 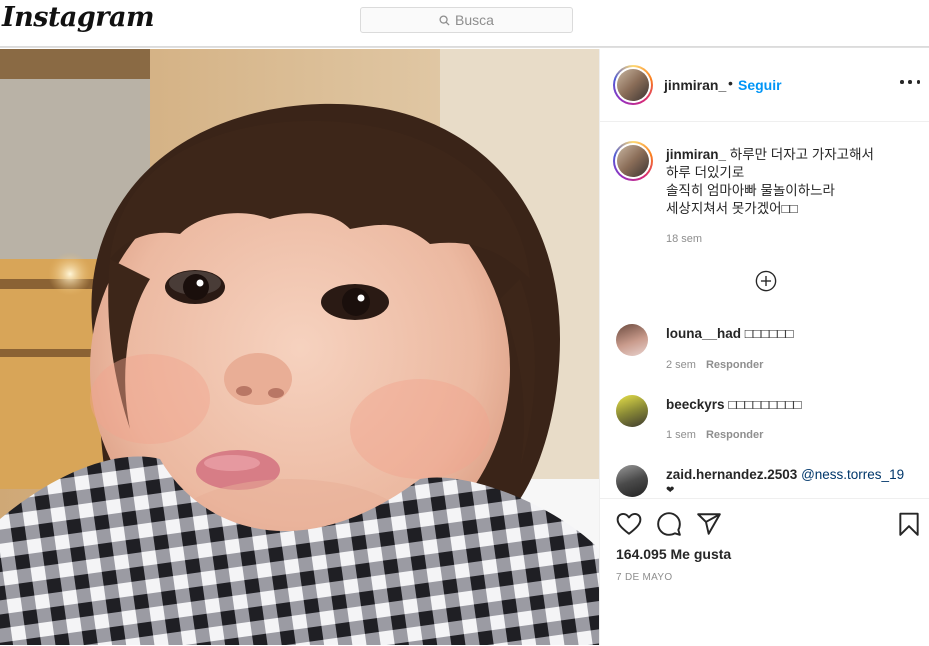 What do you see at coordinates (669, 524) in the screenshot?
I see `comment-icon` at bounding box center [669, 524].